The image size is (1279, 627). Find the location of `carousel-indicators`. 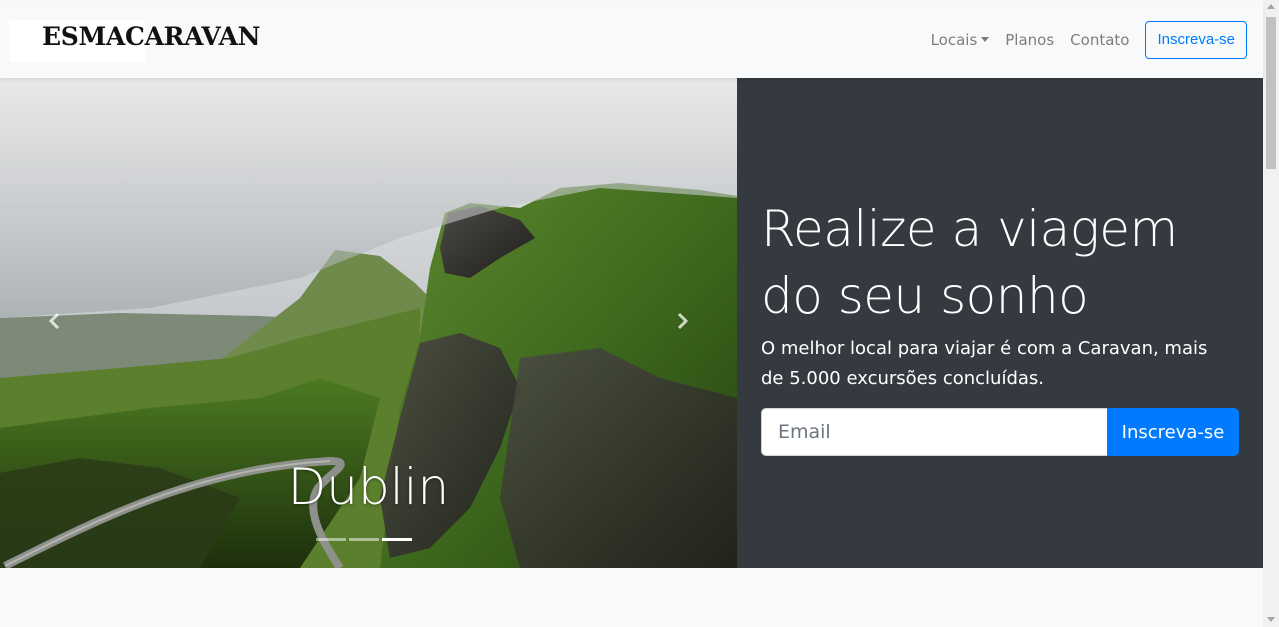

carousel-indicators is located at coordinates (364, 539).